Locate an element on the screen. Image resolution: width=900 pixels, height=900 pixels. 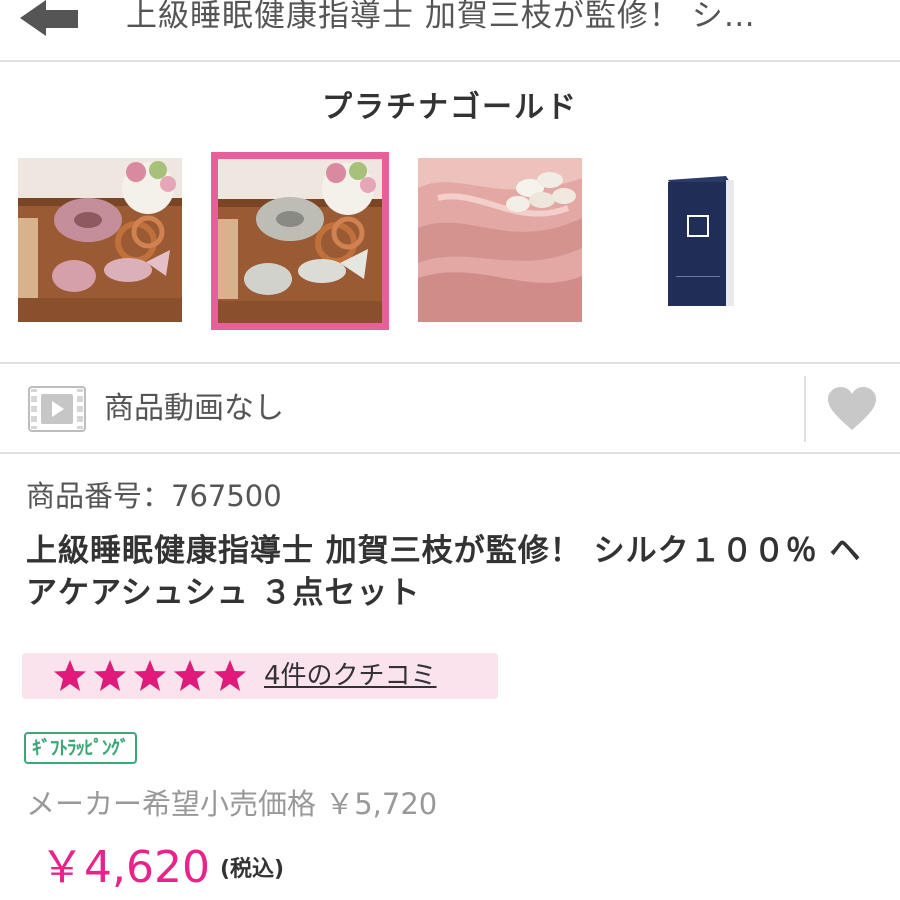
video-row: 商品動画なし is located at coordinates (450, 408).